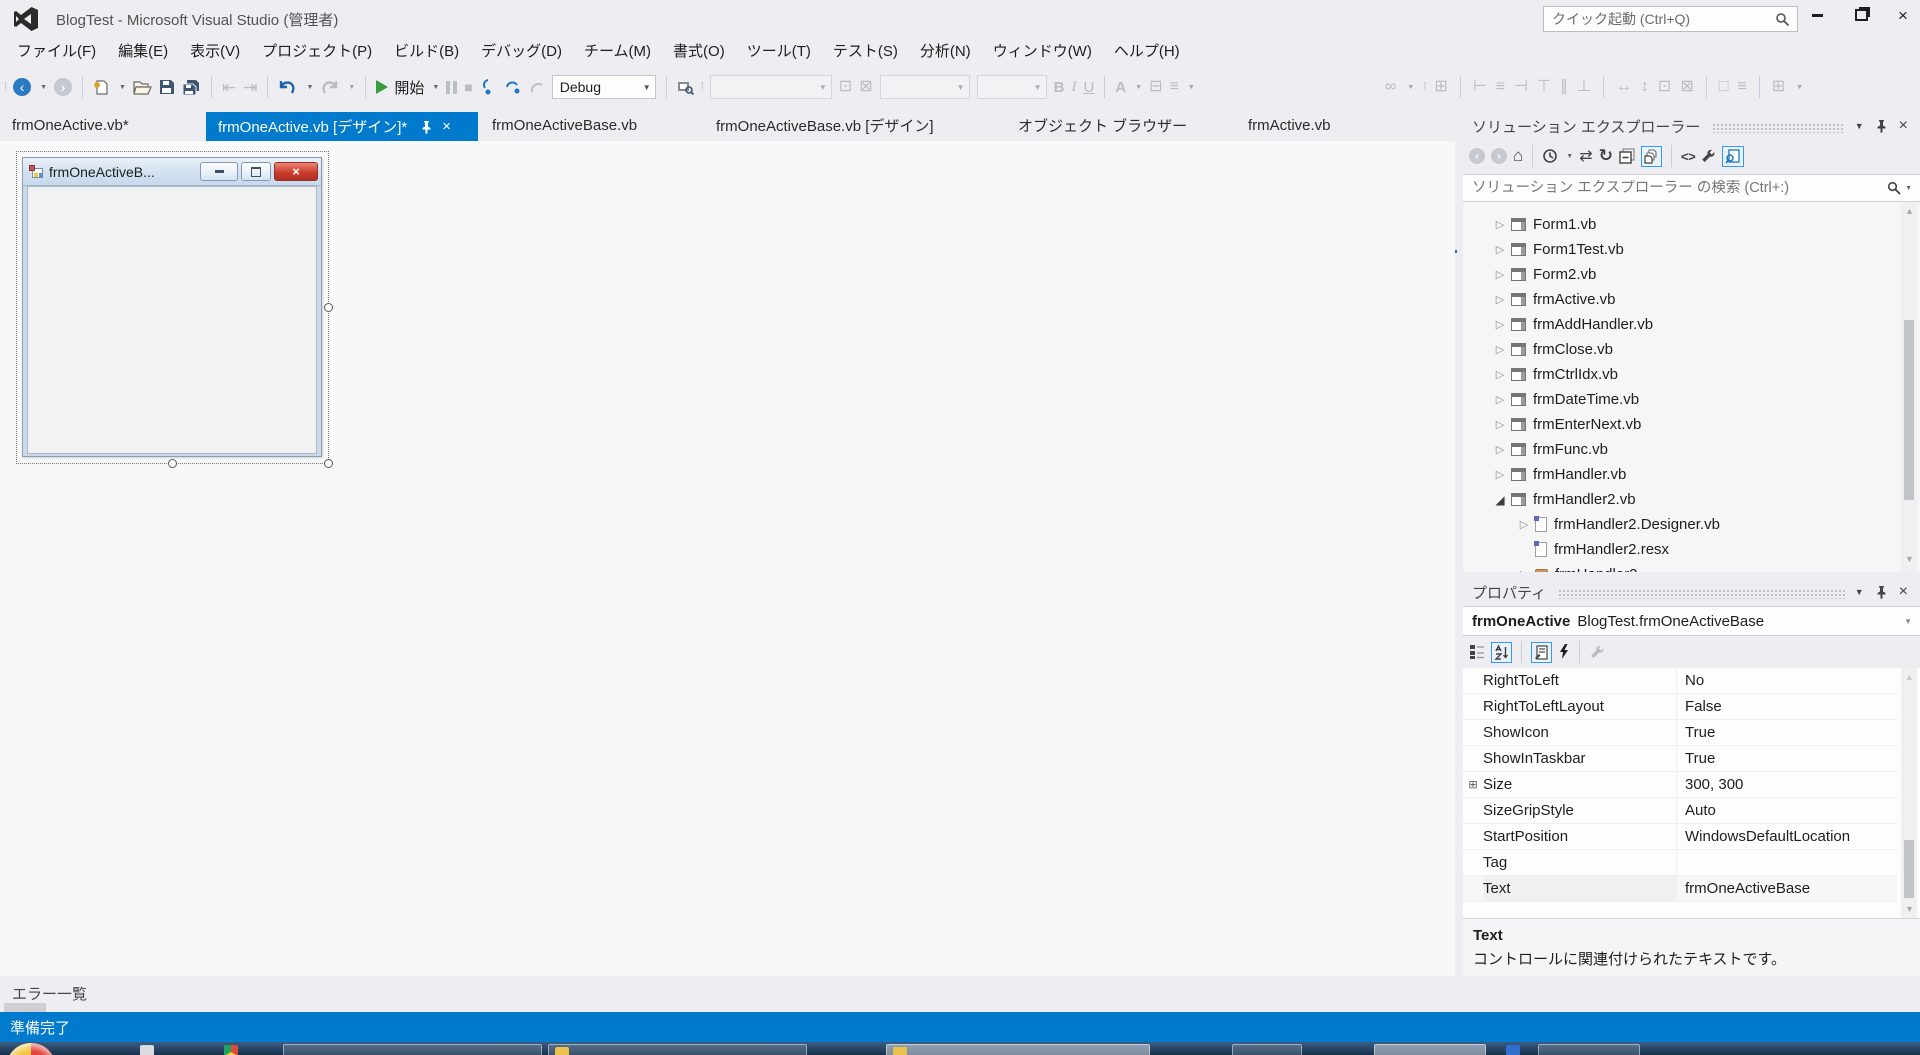  I want to click on tab-object-browser: オブジェクト ブラウザー, so click(1136, 125).